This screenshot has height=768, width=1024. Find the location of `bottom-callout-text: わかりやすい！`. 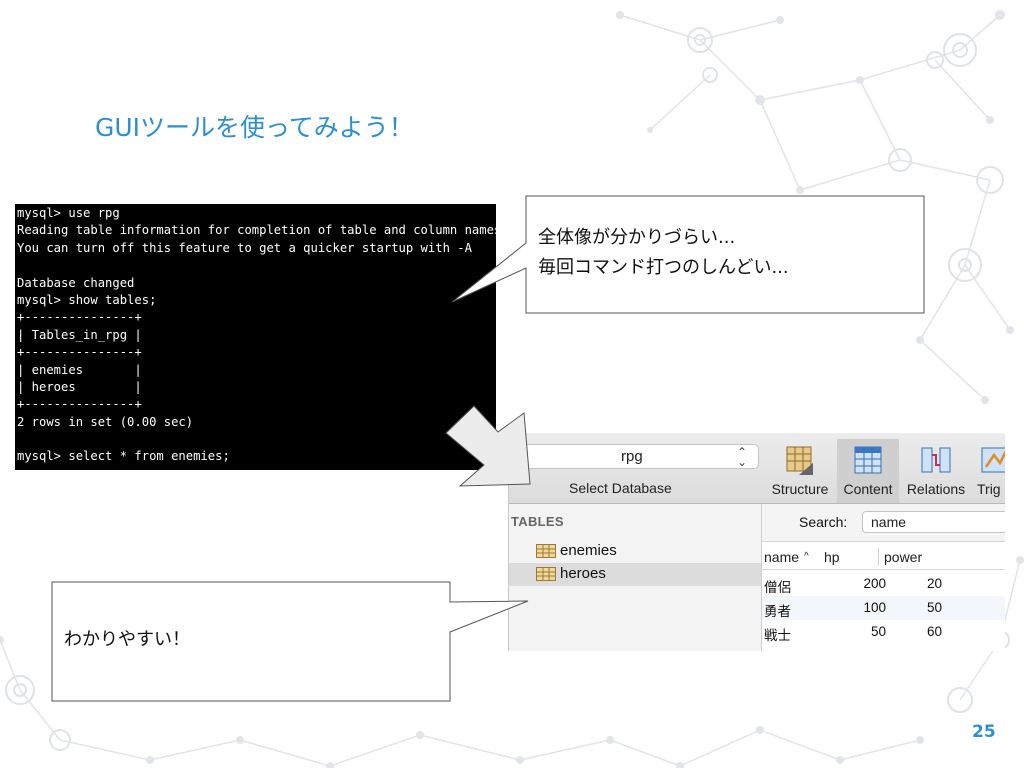

bottom-callout-text: わかりやすい！ is located at coordinates (127, 639).